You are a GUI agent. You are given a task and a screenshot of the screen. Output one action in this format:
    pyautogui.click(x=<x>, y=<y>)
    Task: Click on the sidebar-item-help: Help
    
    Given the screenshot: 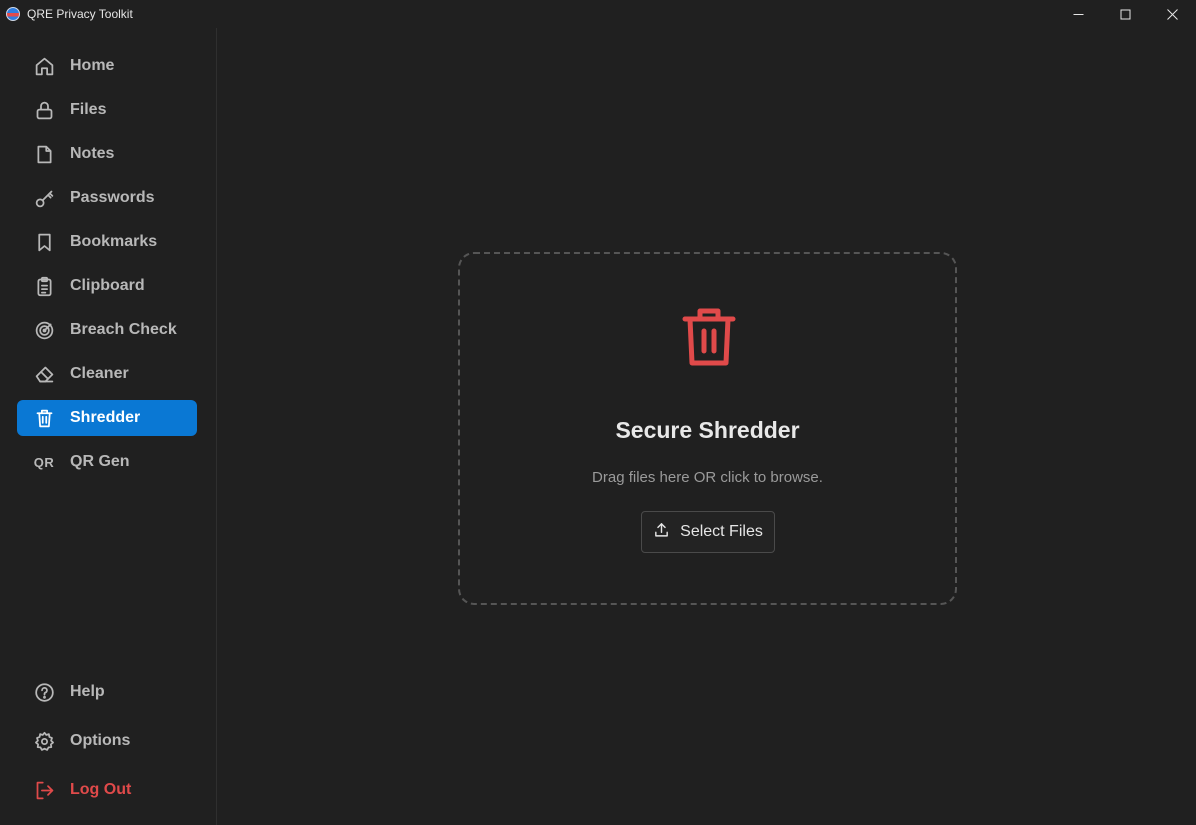 What is the action you would take?
    pyautogui.click(x=107, y=692)
    